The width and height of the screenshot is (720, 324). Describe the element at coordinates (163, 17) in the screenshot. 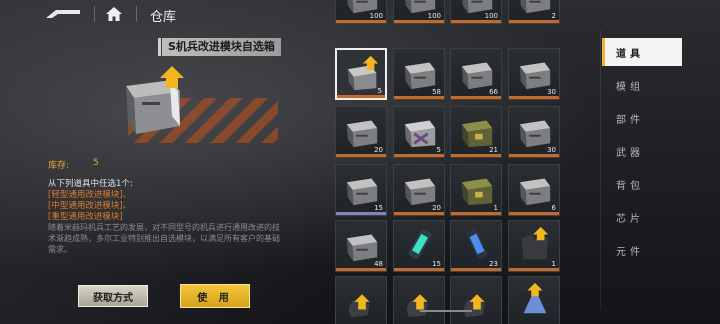

I see `page-title: 仓库` at that location.